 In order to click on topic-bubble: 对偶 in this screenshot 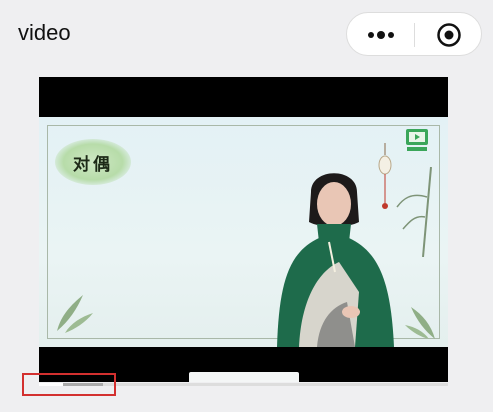, I will do `click(93, 162)`.